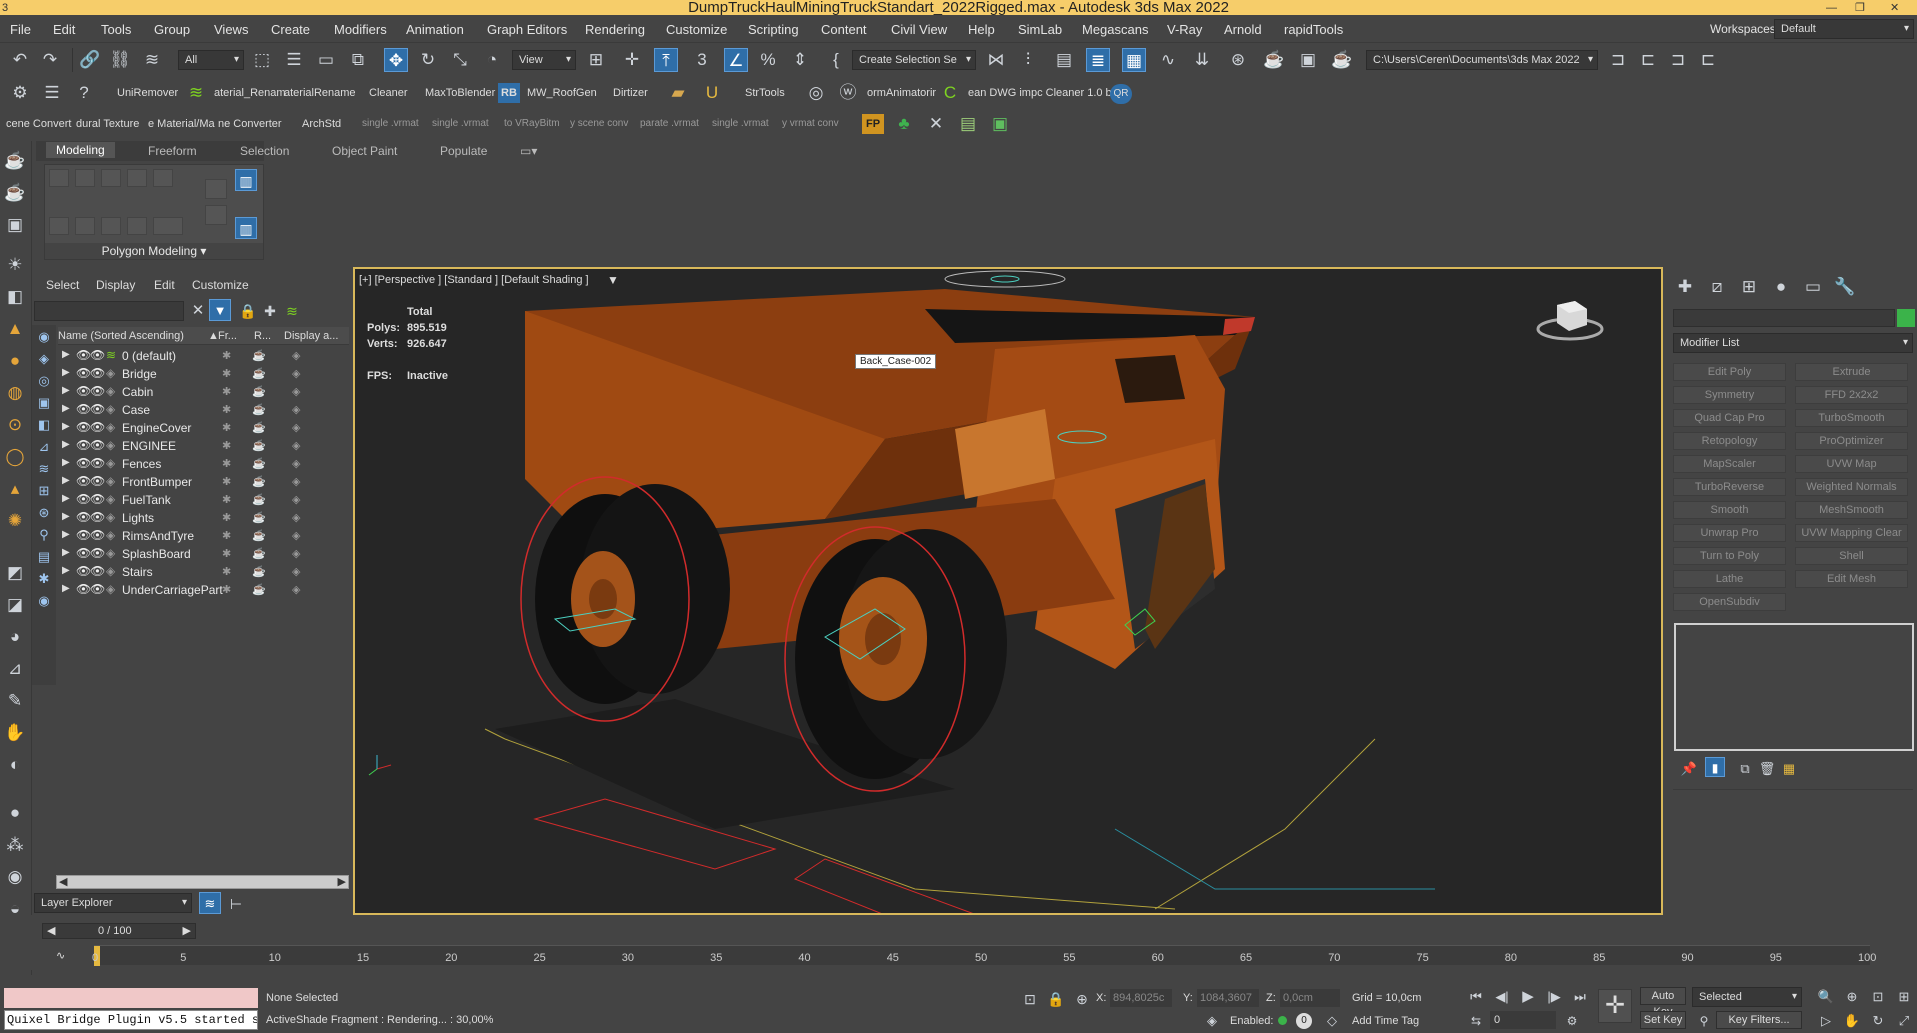 The width and height of the screenshot is (1917, 1033). What do you see at coordinates (1729, 487) in the screenshot?
I see `modifier-button: TurboReverse` at bounding box center [1729, 487].